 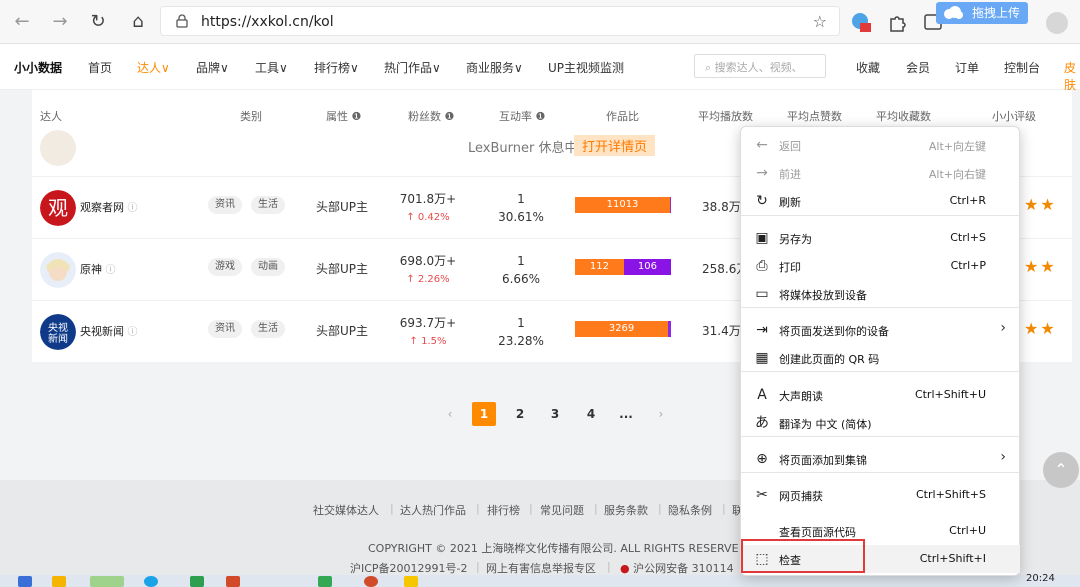 I want to click on refresh-icon: ↻, so click(x=98, y=22).